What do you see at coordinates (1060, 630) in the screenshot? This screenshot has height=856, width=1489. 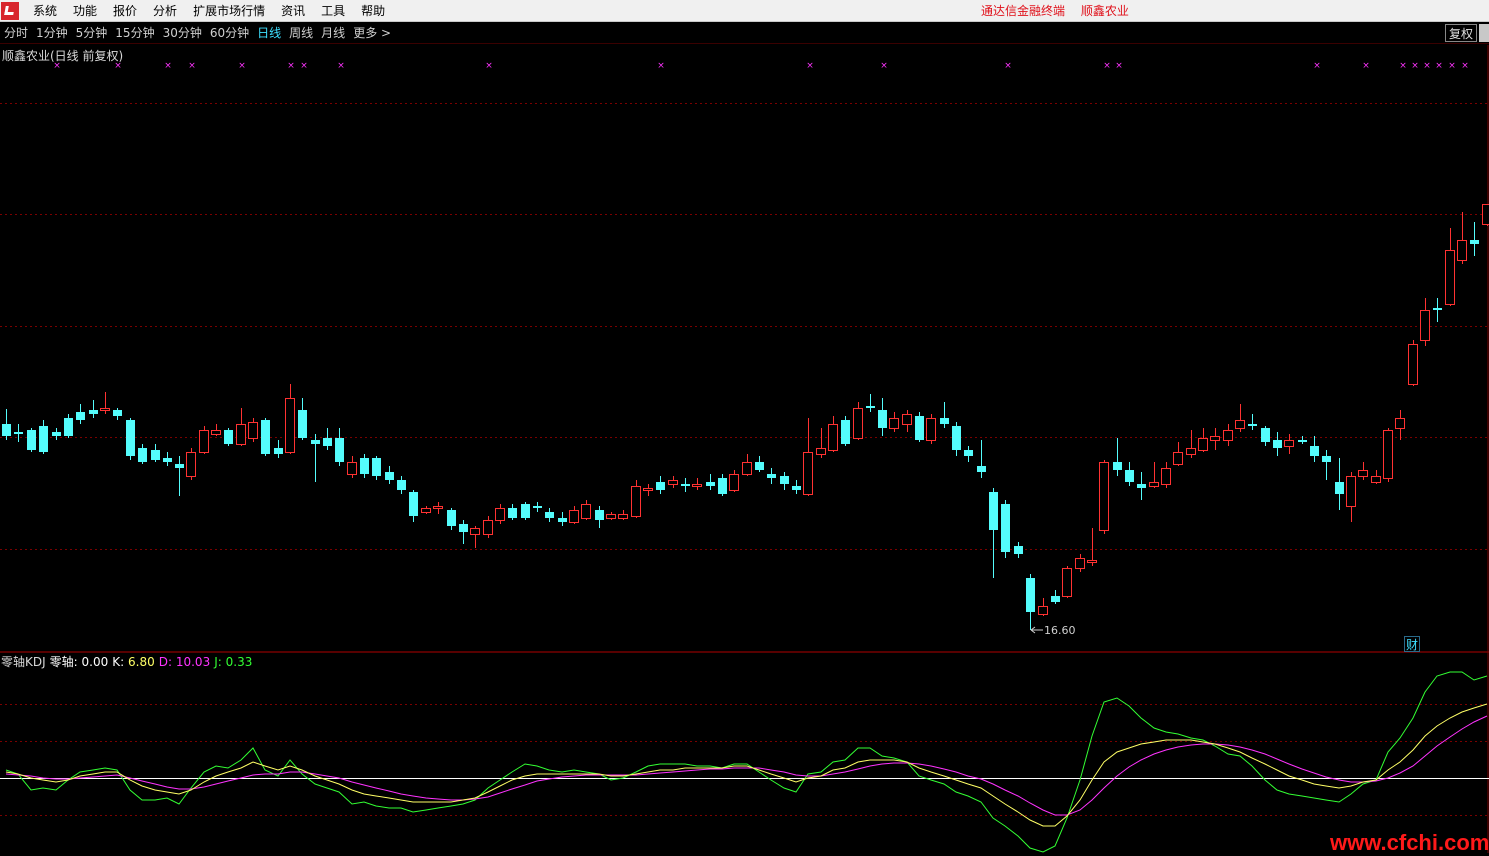 I see `low-price-label: 16.60` at bounding box center [1060, 630].